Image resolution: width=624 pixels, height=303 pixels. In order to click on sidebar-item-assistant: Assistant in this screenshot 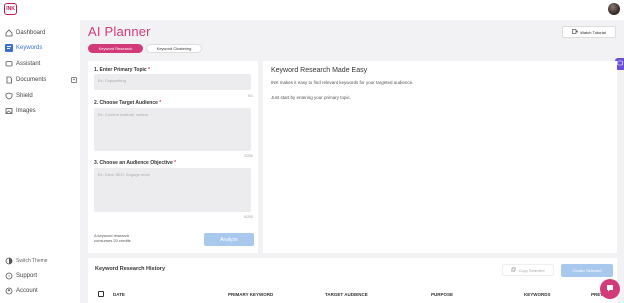, I will do `click(22, 64)`.